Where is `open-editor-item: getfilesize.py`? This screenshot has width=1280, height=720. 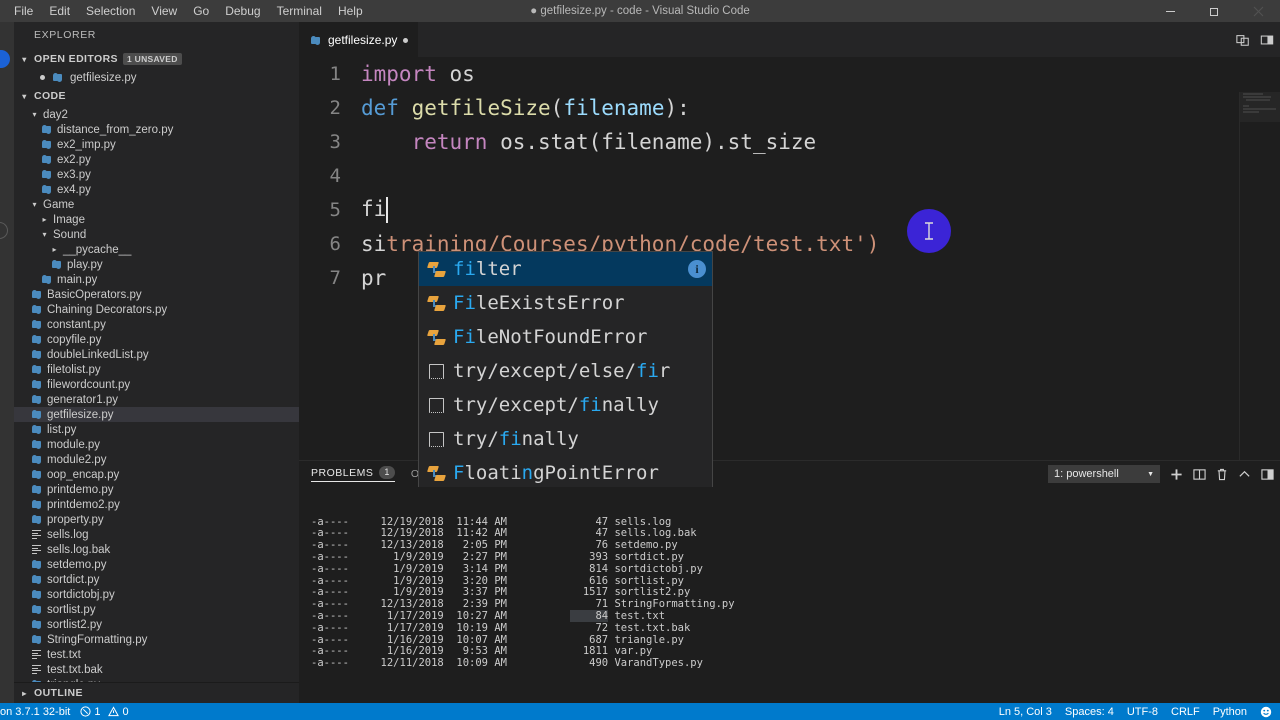 open-editor-item: getfilesize.py is located at coordinates (156, 77).